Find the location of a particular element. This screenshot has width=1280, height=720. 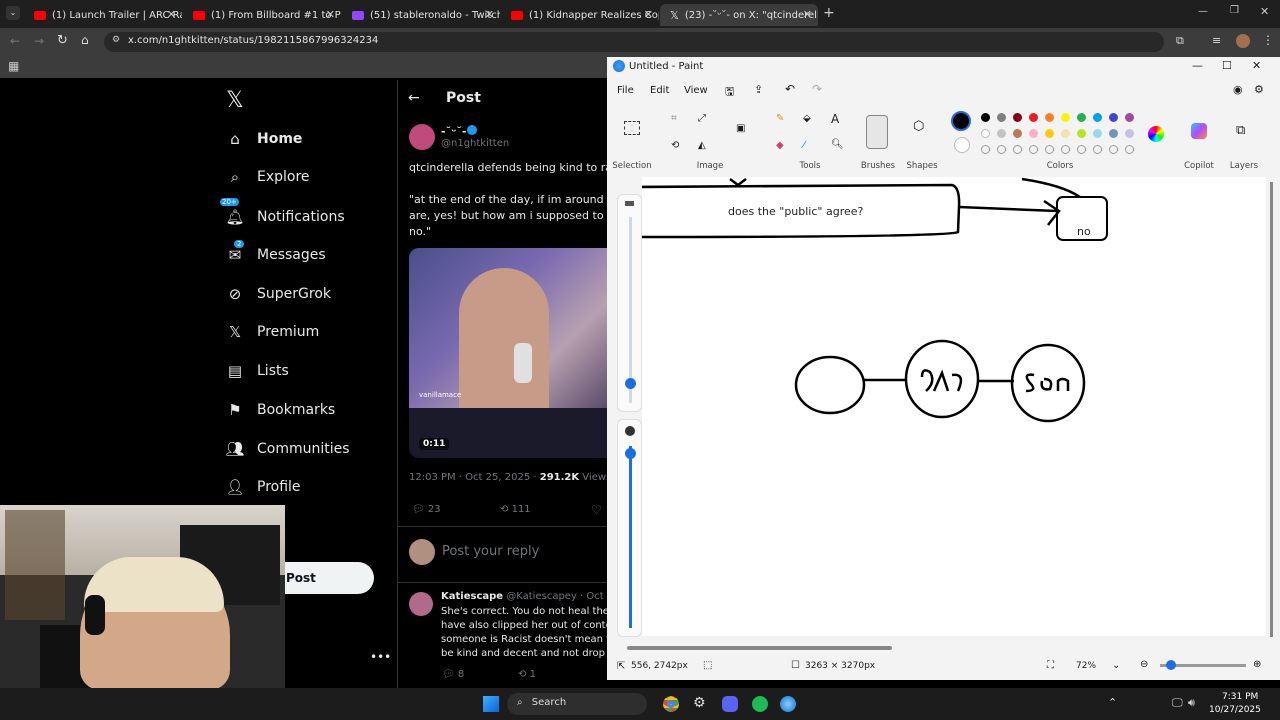

nav-notifications: 🔔︎ 20+ Notifications is located at coordinates (282, 214).